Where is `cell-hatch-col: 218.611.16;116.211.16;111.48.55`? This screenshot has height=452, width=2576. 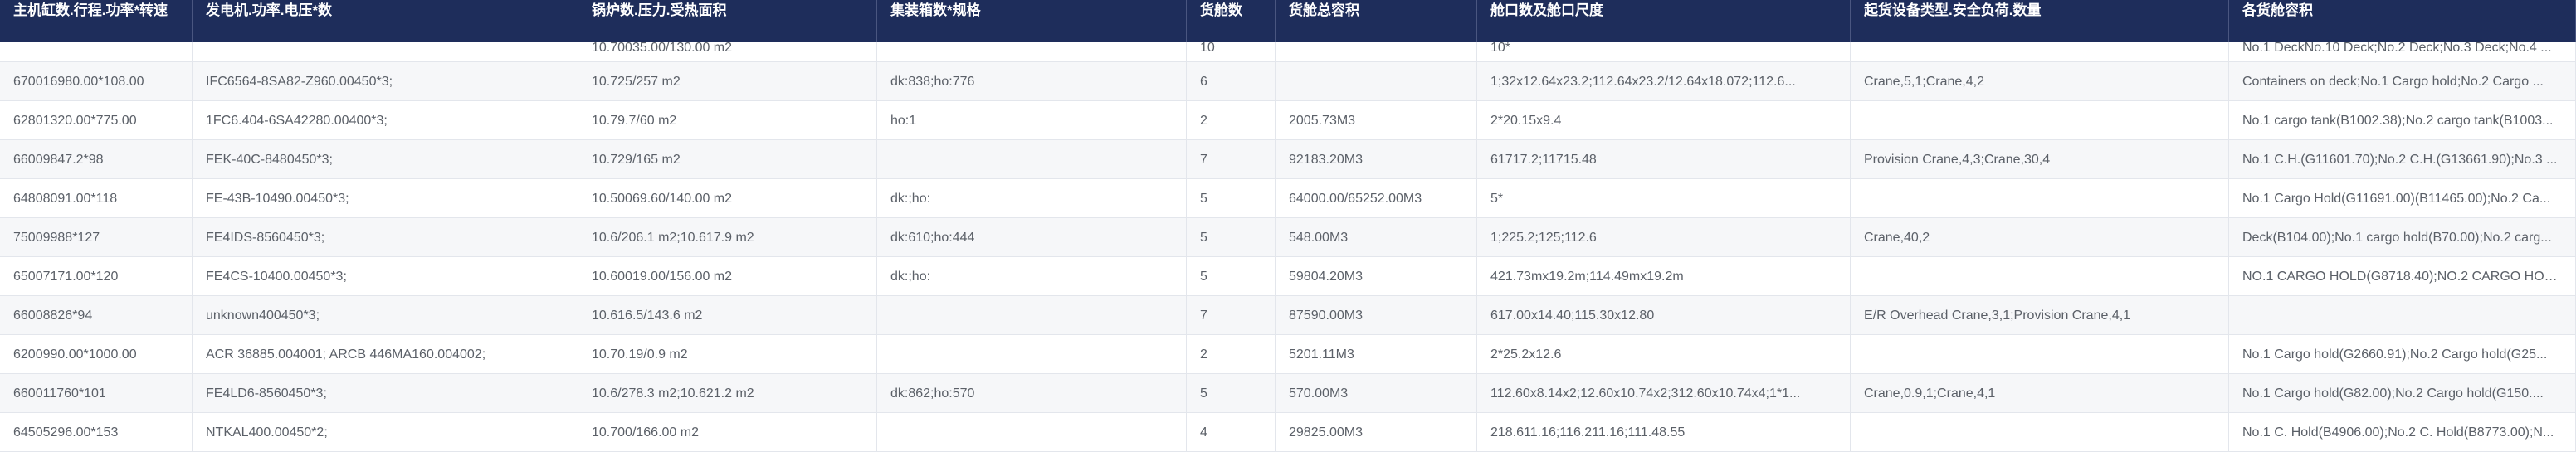
cell-hatch-col: 218.611.16;116.211.16;111.48.55 is located at coordinates (1664, 432).